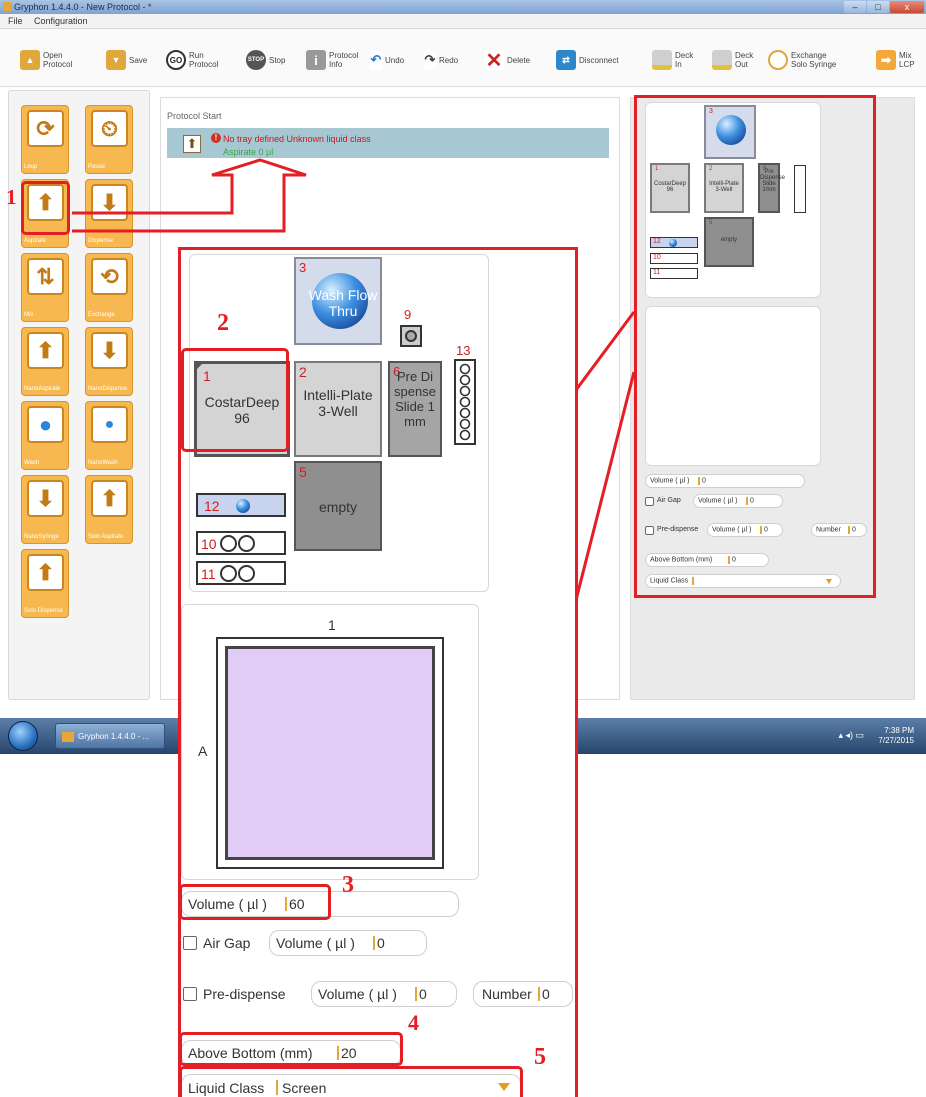 This screenshot has width=926, height=1097. Describe the element at coordinates (255, 902) in the screenshot. I see `highlight-volume-field` at that location.